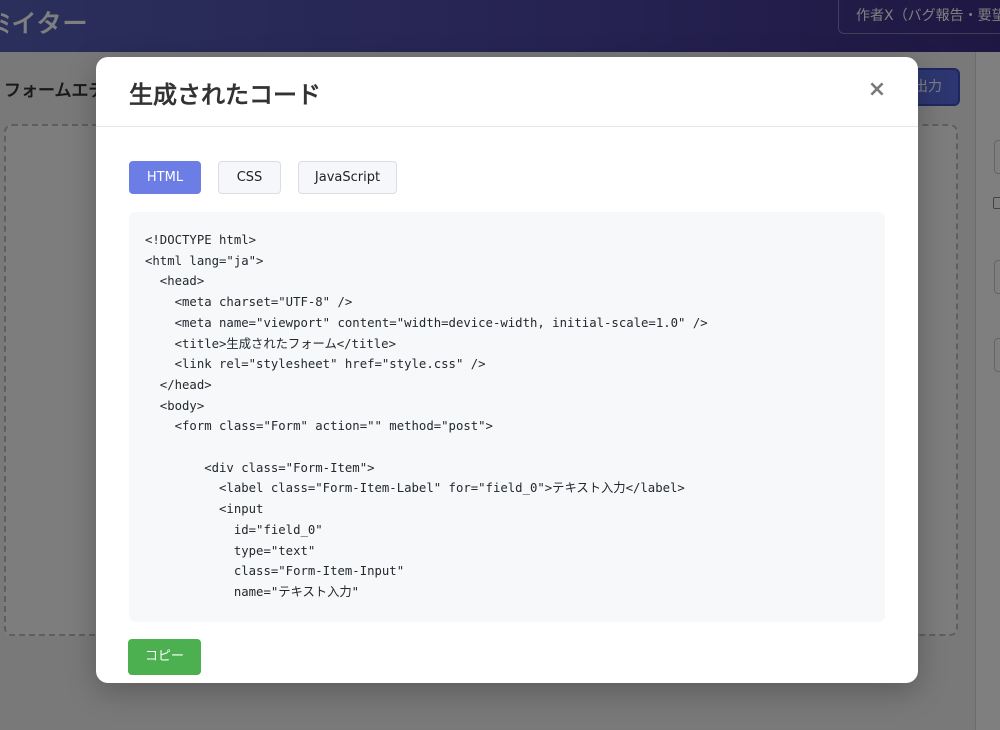  Describe the element at coordinates (201, 240) in the screenshot. I see `code-line: <!DOCTYPE html>` at that location.